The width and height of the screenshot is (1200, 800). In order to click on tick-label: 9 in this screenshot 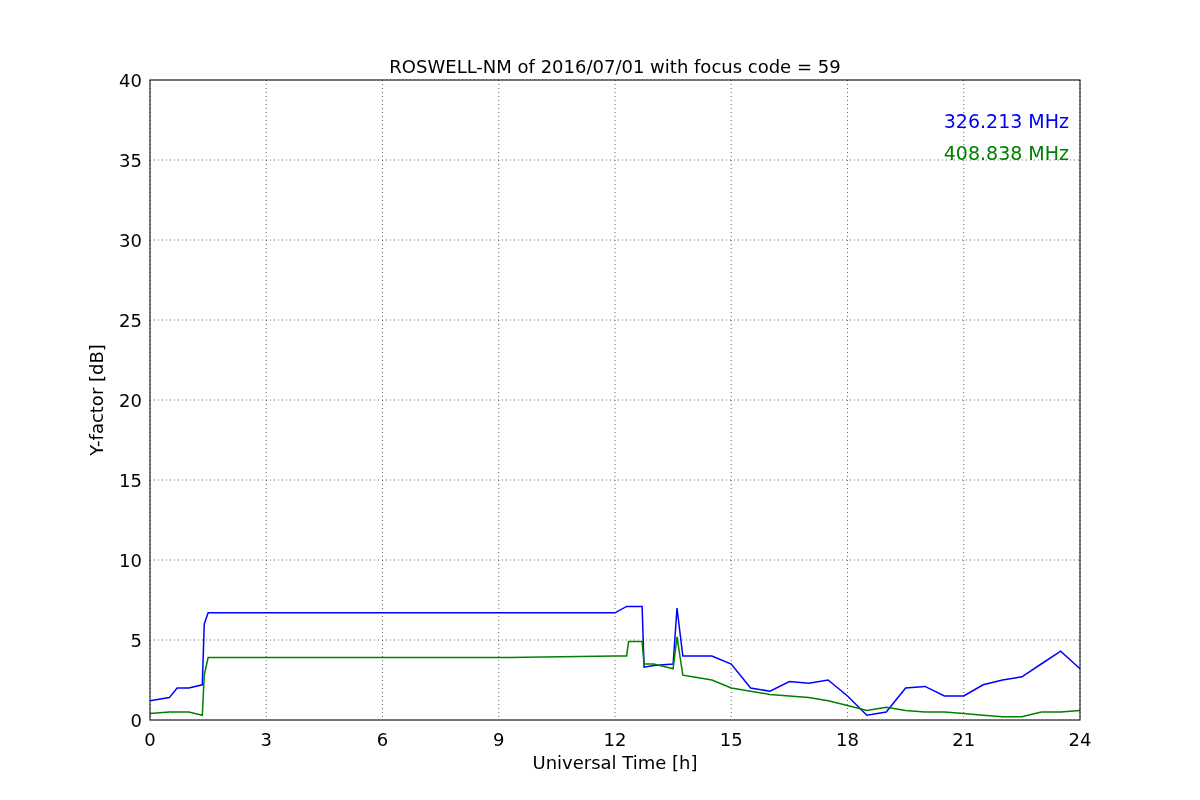, I will do `click(499, 739)`.